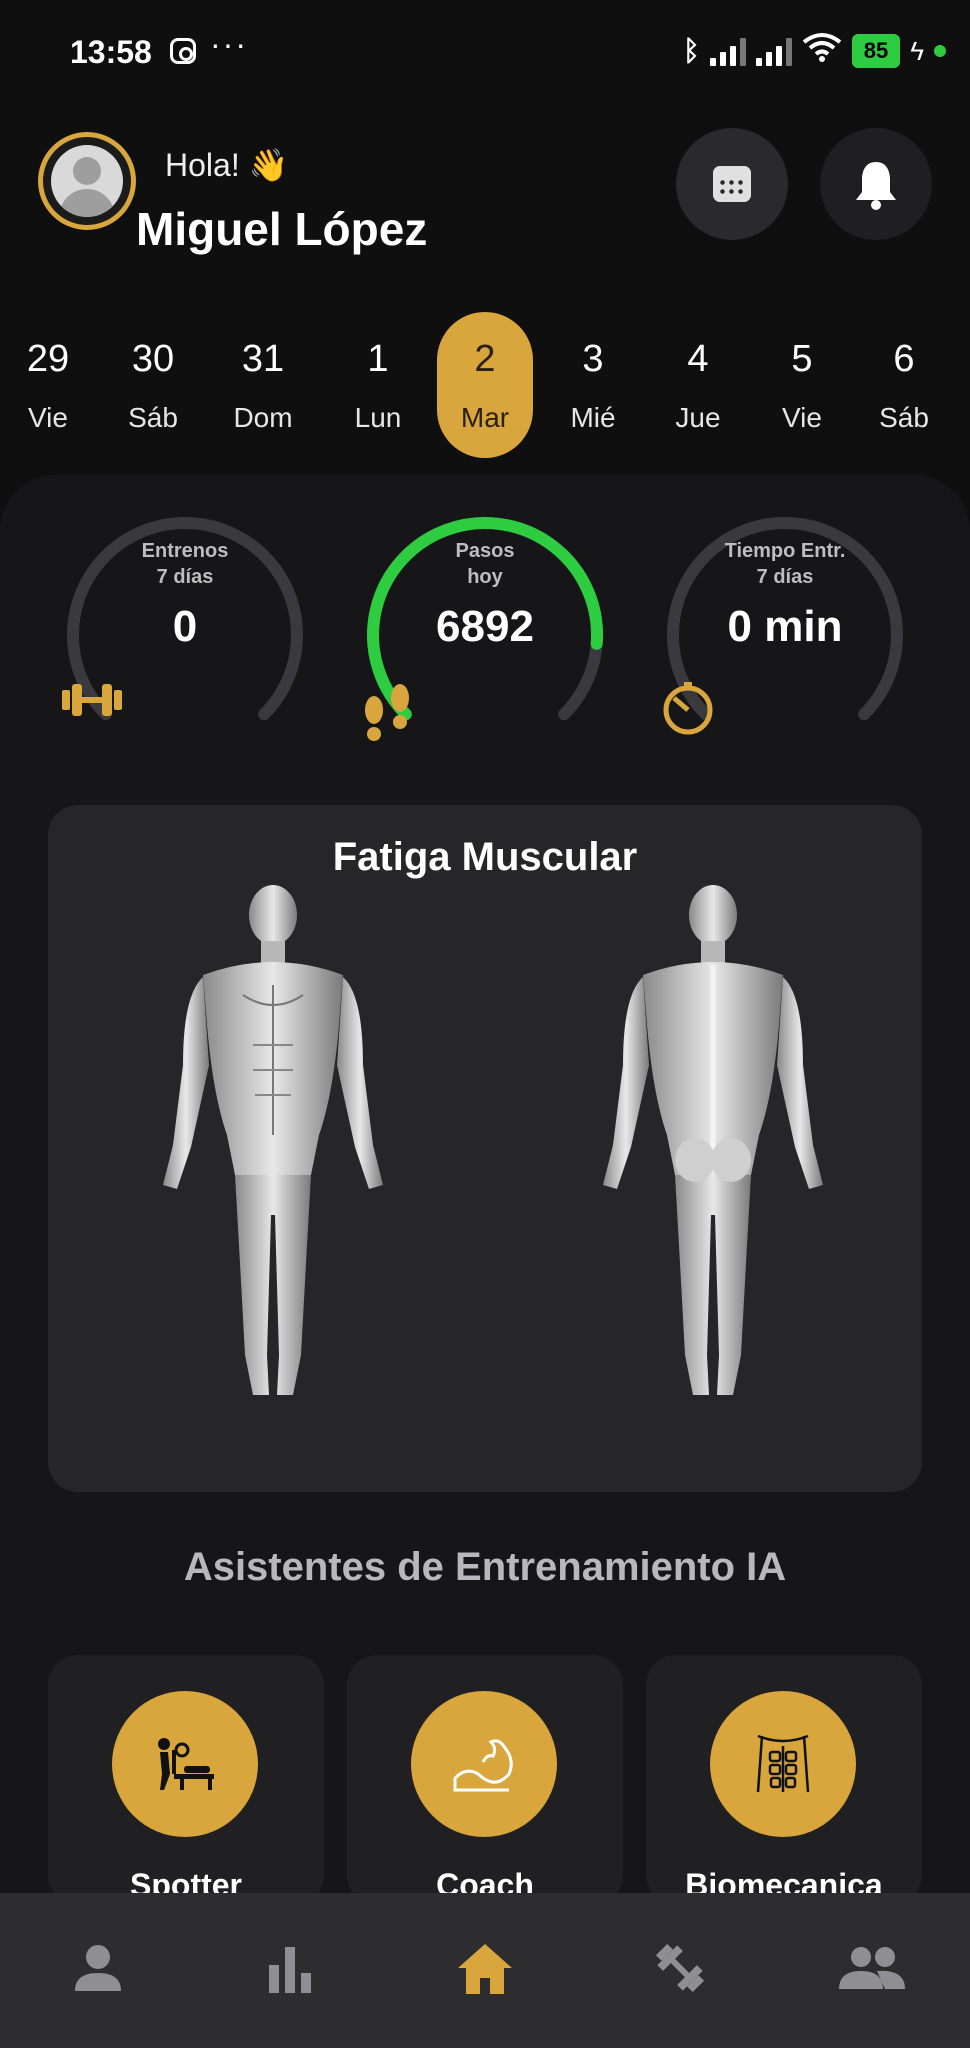 Image resolution: width=970 pixels, height=2048 pixels. I want to click on flexed-arm-icon, so click(483, 1765).